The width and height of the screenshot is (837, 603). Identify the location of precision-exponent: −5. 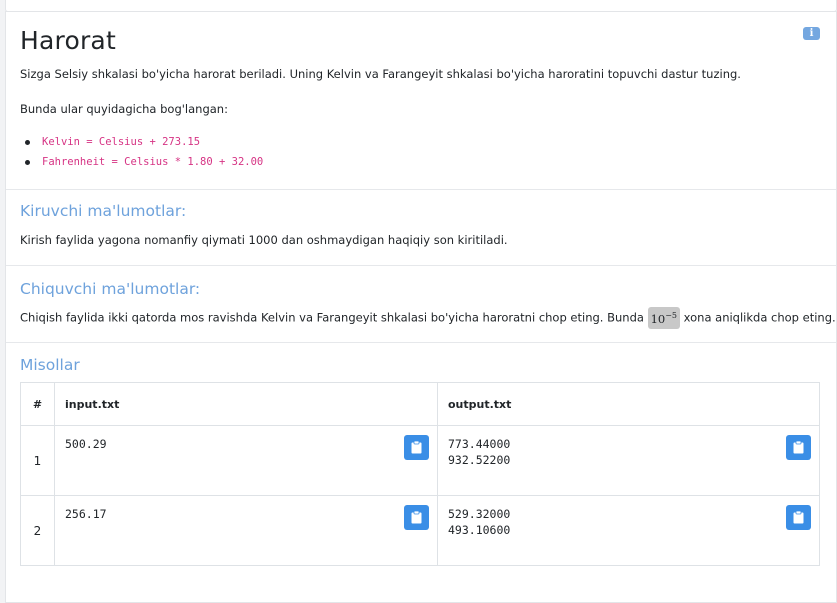
(671, 315).